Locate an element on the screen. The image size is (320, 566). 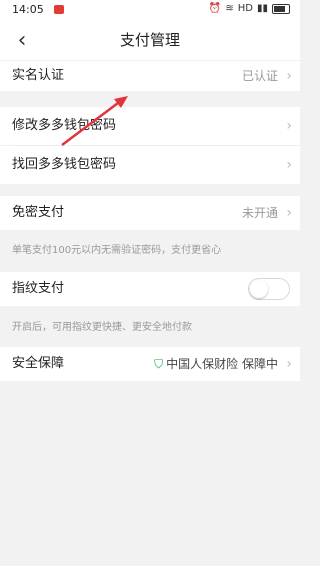
row-security: 安全保障 ⛉ 中国人保财险 保障中 › is located at coordinates (150, 364).